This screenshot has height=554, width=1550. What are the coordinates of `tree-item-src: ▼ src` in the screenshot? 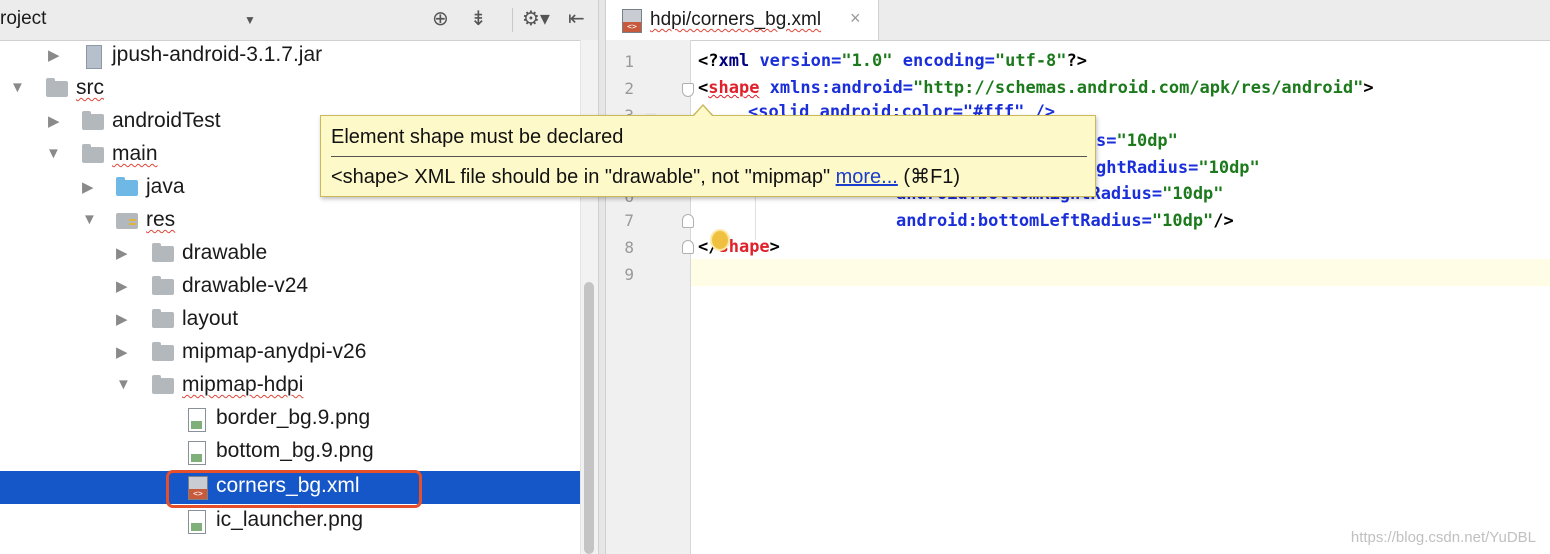 It's located at (290, 89).